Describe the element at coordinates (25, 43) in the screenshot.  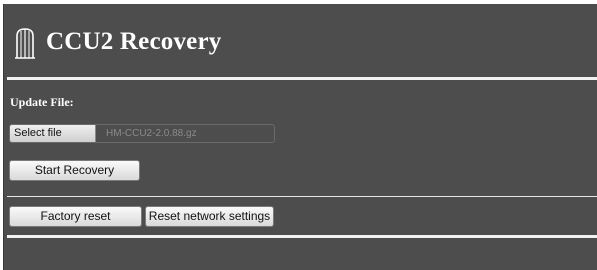
I see `building-logo-icon` at that location.